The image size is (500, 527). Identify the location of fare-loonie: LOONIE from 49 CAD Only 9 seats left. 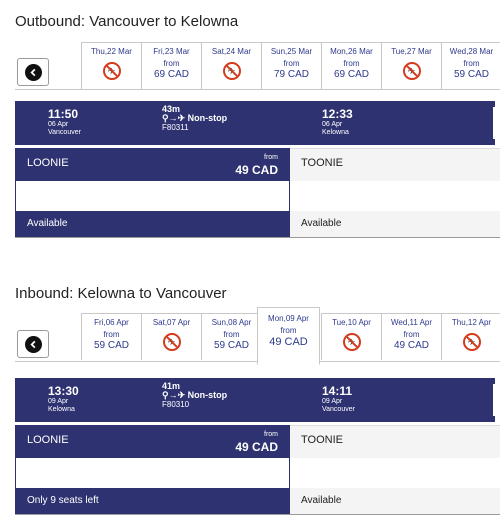
(152, 470).